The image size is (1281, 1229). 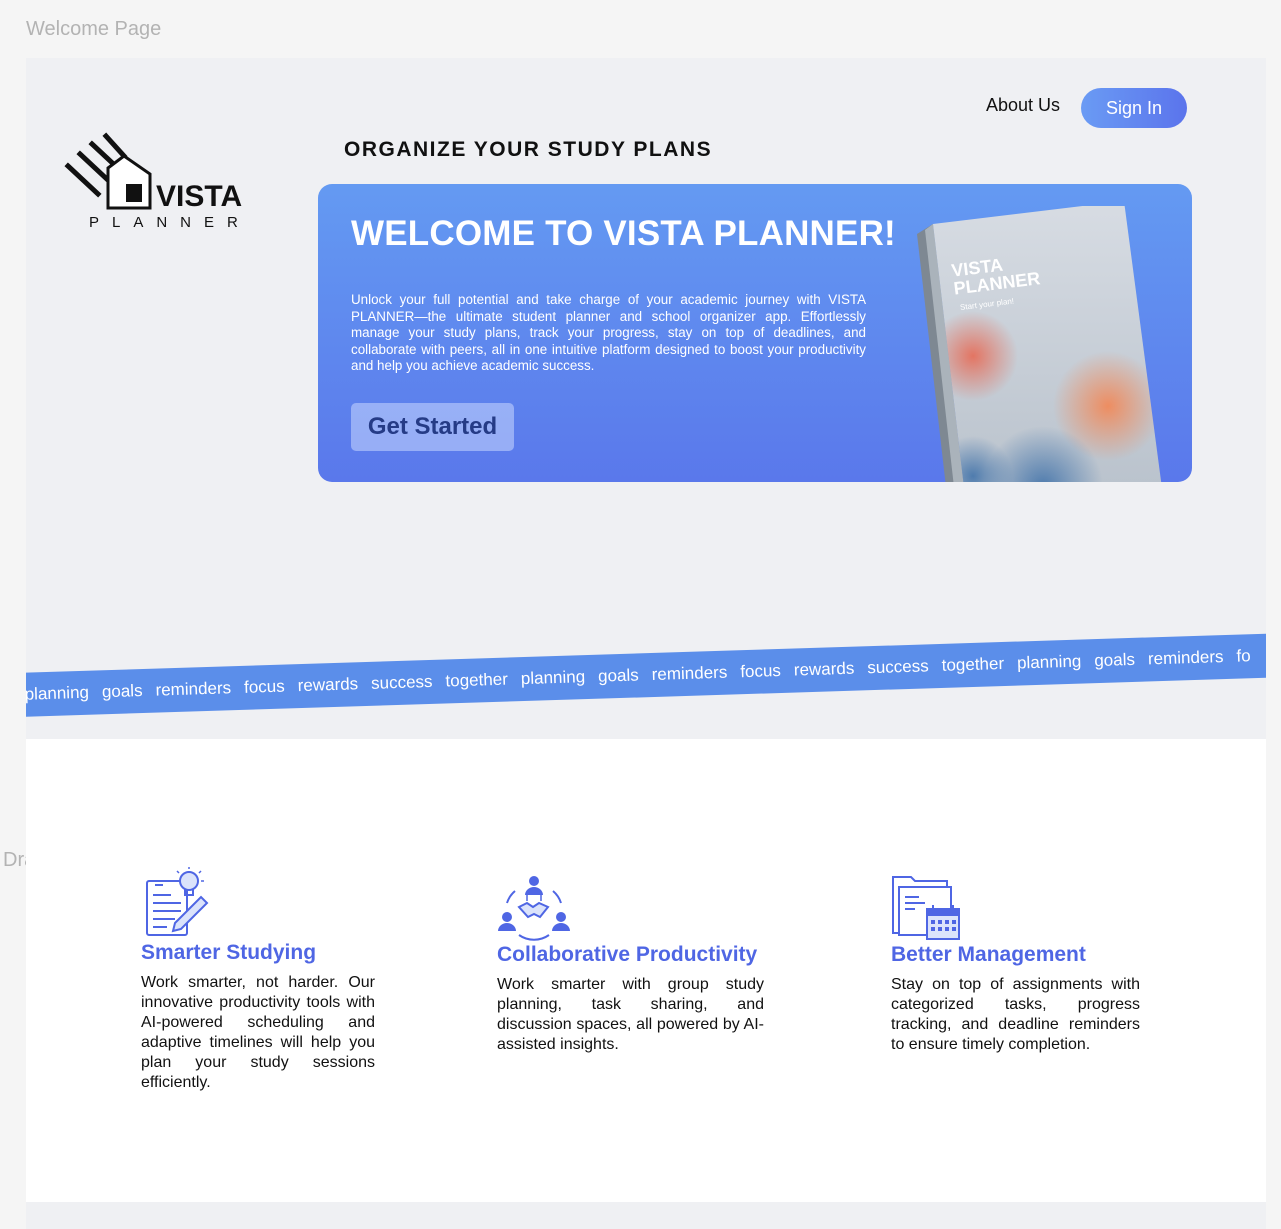 What do you see at coordinates (1243, 656) in the screenshot?
I see `ticker-word: fo` at bounding box center [1243, 656].